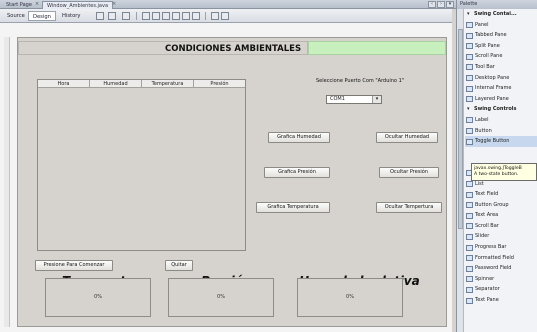  Describe the element at coordinates (487, 300) in the screenshot. I see `palette-item-label: Text Pane` at that location.